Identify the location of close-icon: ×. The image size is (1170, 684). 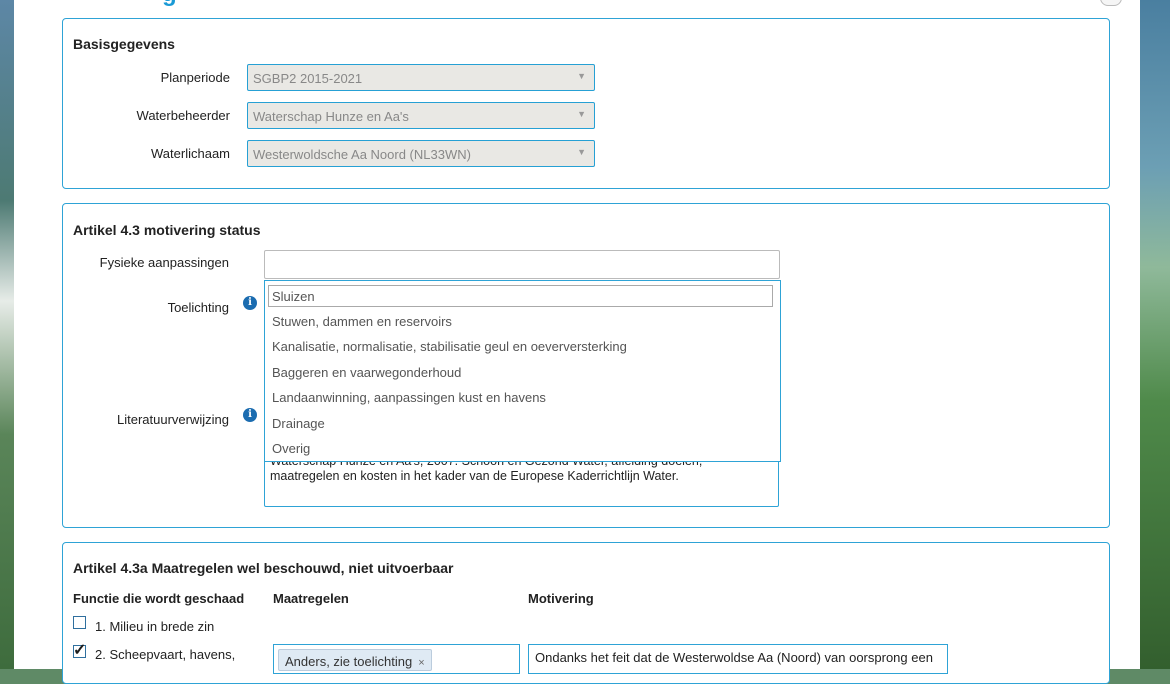
(421, 663).